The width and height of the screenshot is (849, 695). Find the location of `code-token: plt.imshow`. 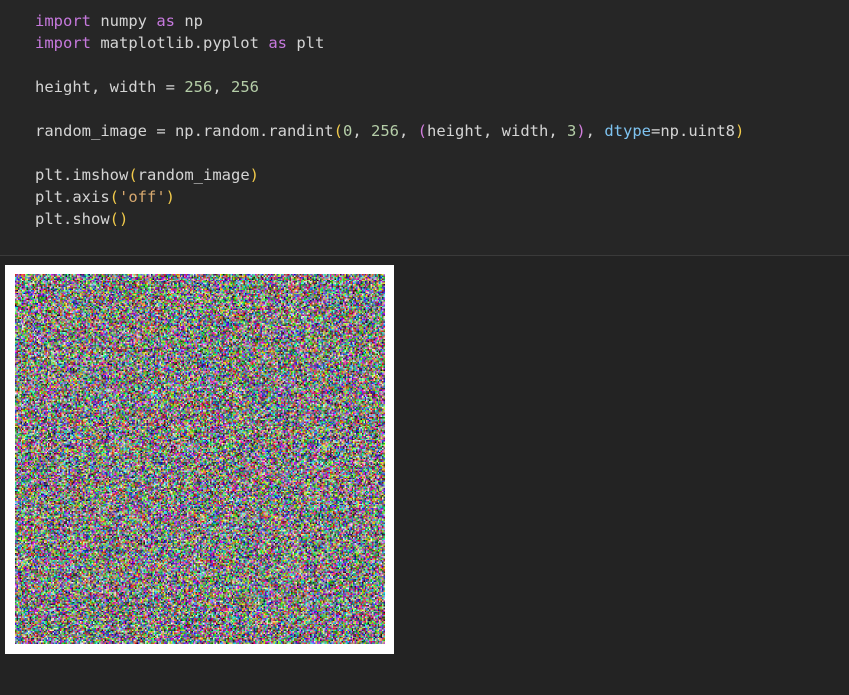

code-token: plt.imshow is located at coordinates (81, 175).